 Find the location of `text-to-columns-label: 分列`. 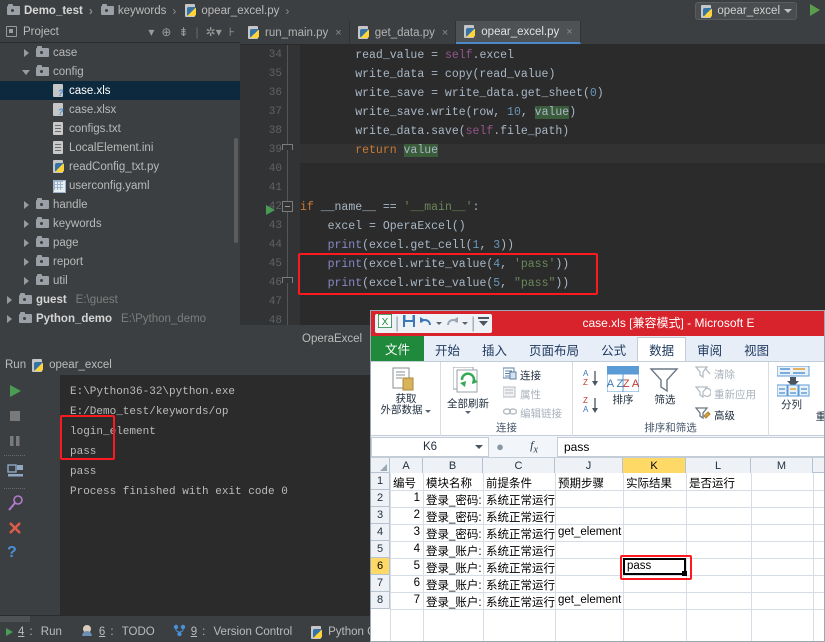

text-to-columns-label: 分列 is located at coordinates (791, 405).